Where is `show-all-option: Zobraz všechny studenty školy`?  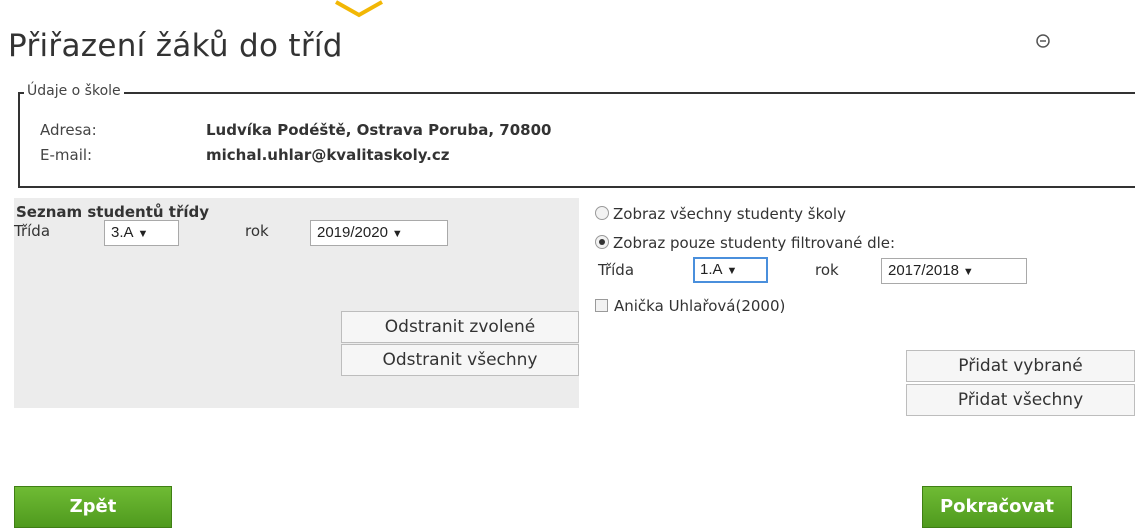
show-all-option: Zobraz všechny studenty školy is located at coordinates (720, 214).